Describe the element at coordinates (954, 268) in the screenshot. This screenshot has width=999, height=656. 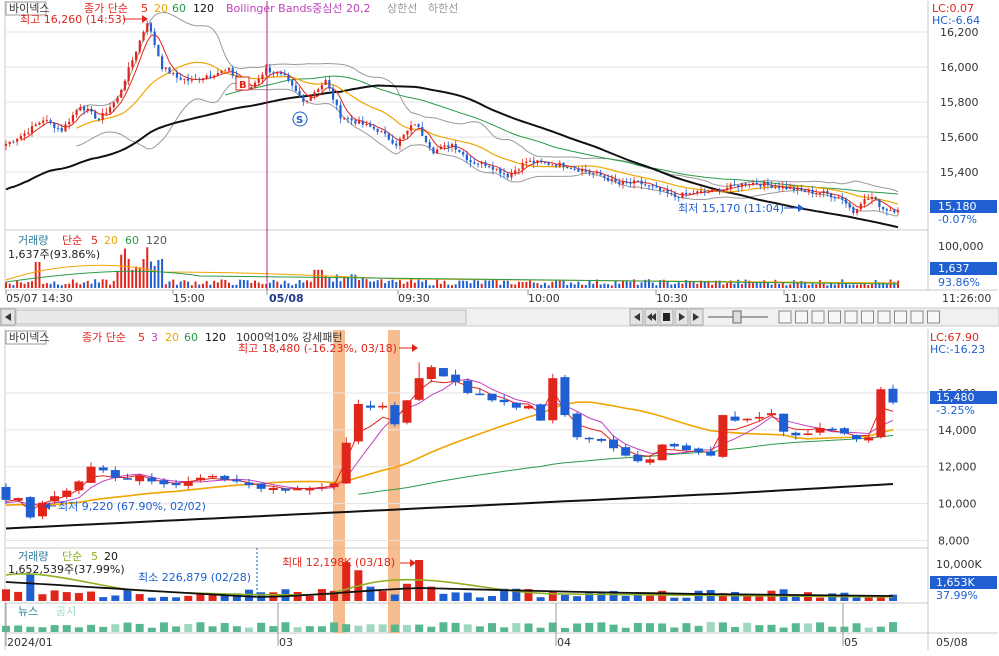
I see `top-volume-box-value: 1,637` at that location.